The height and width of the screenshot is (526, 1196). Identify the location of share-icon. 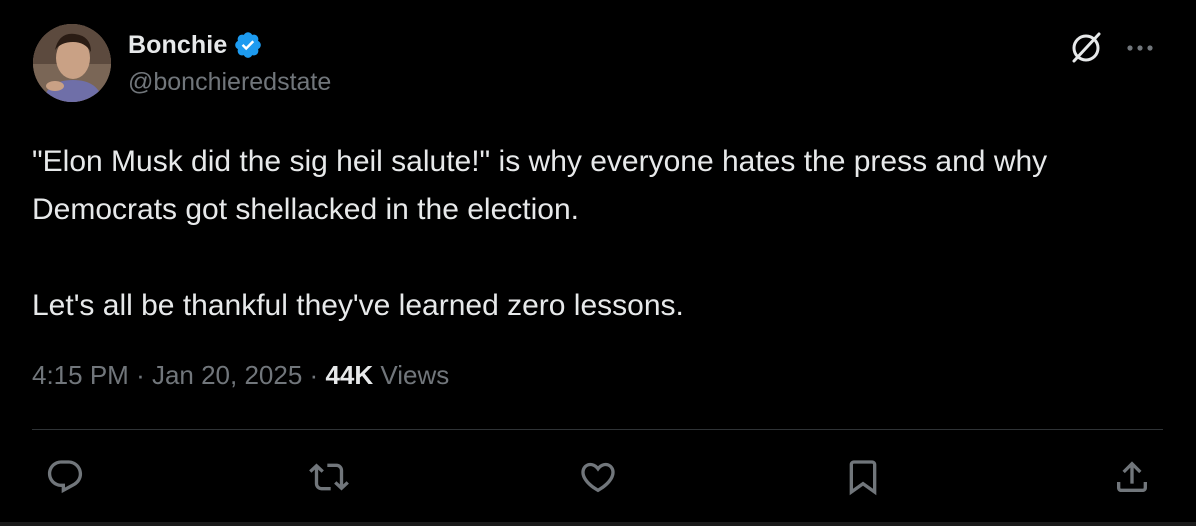
(1132, 476).